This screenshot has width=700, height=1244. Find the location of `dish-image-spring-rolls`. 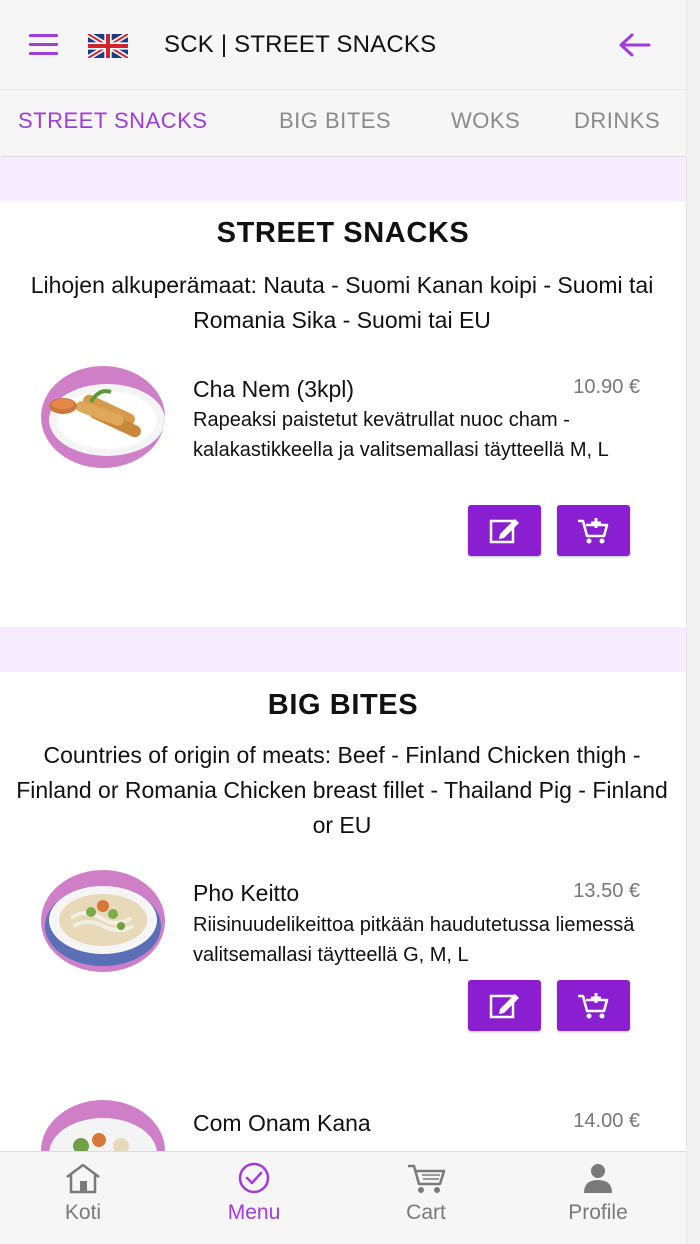

dish-image-spring-rolls is located at coordinates (103, 417).